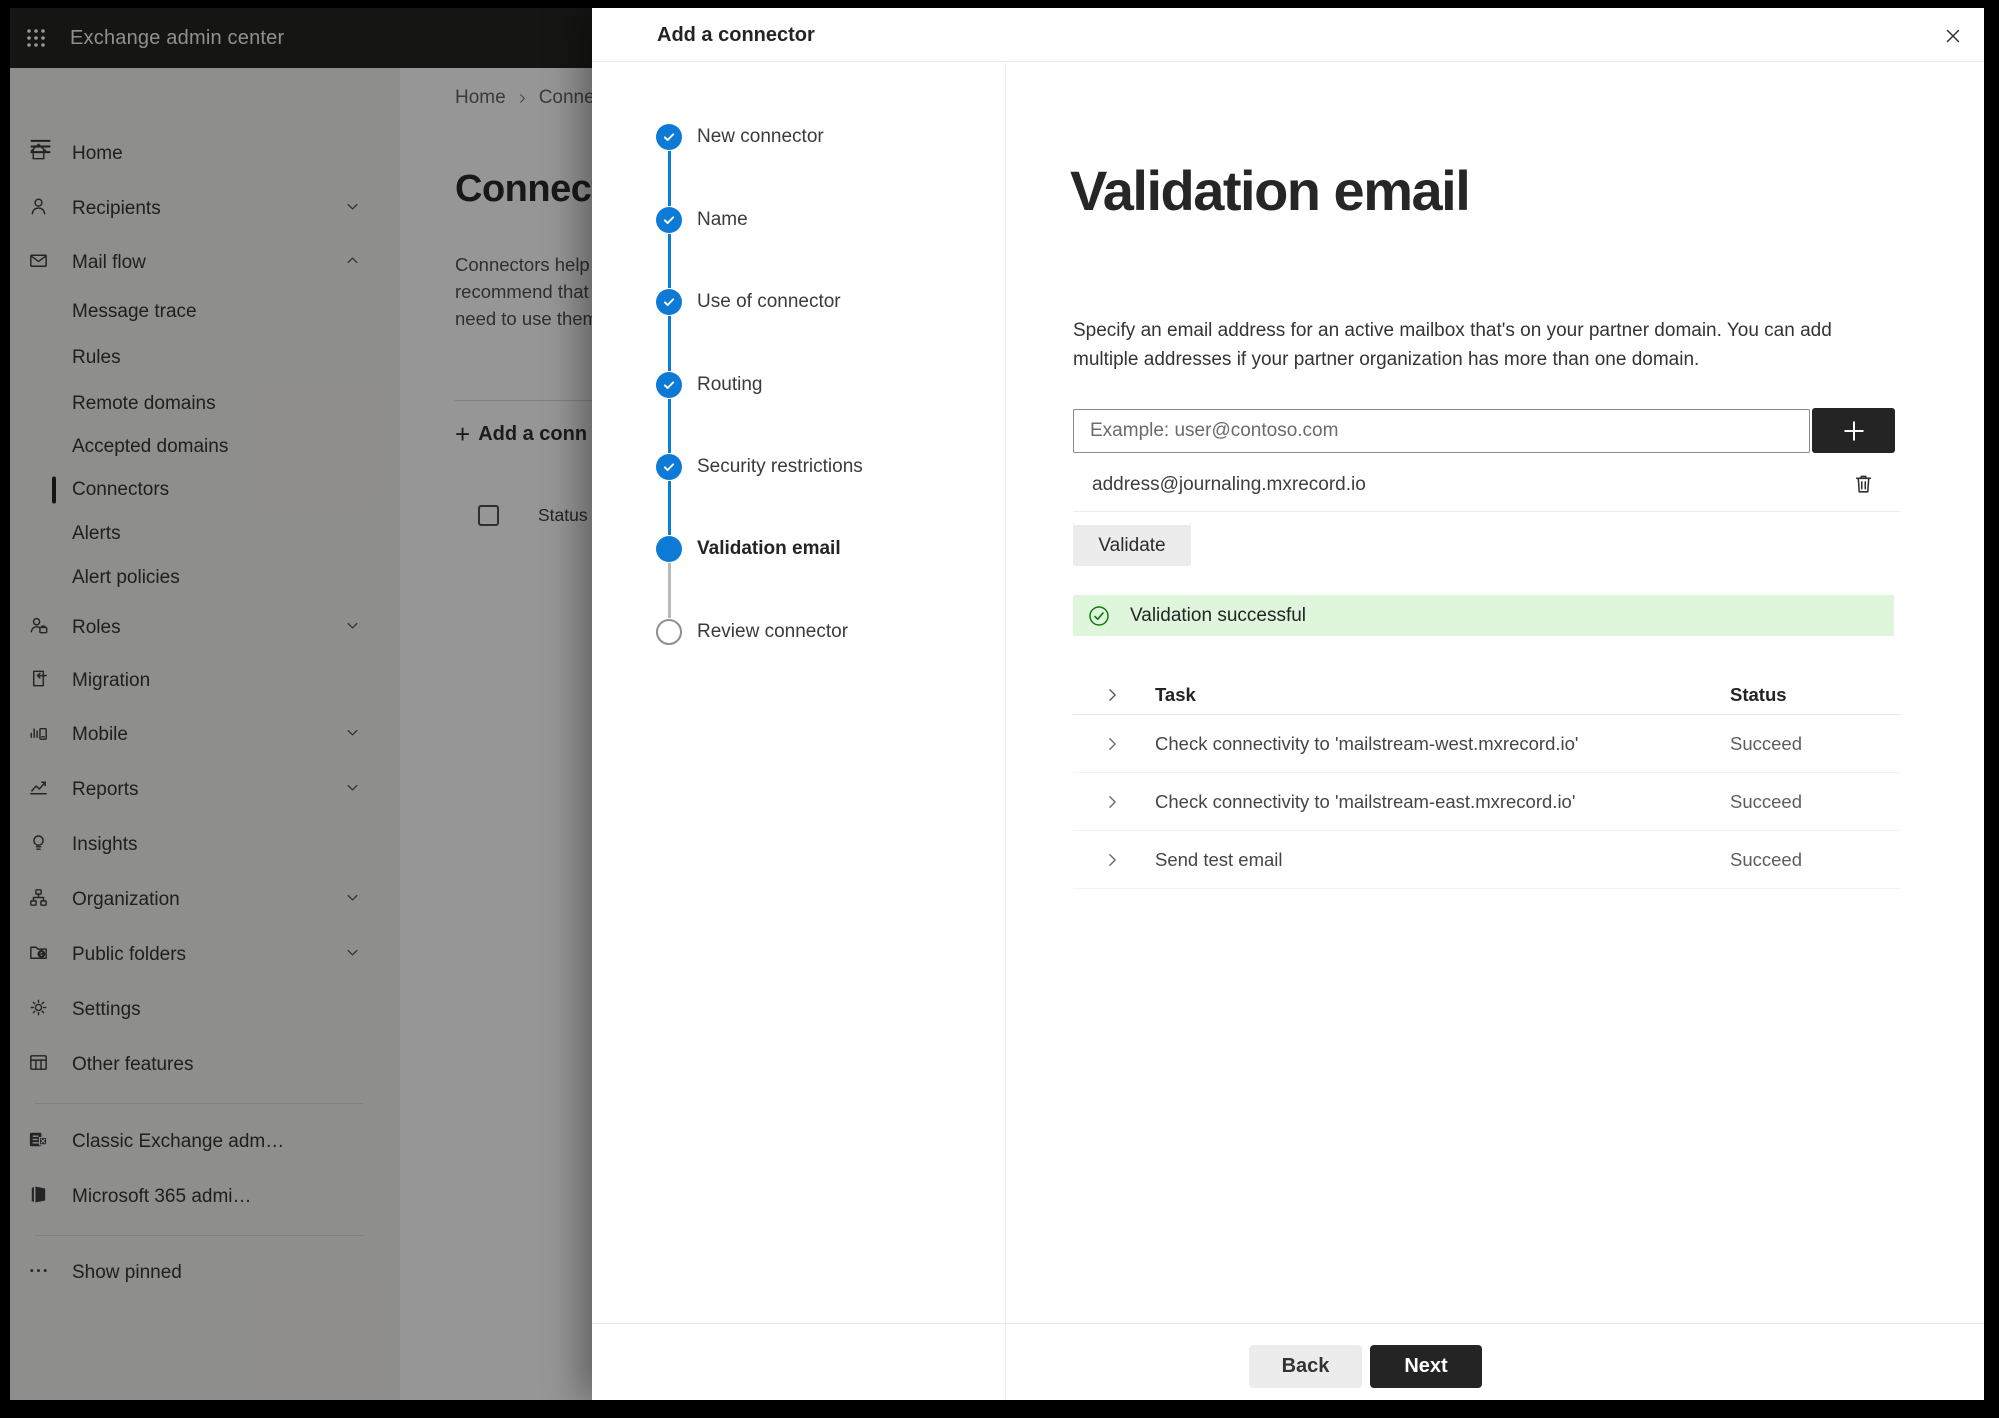 This screenshot has height=1418, width=1999. Describe the element at coordinates (773, 631) in the screenshot. I see `wizard-step-label: Review connector` at that location.